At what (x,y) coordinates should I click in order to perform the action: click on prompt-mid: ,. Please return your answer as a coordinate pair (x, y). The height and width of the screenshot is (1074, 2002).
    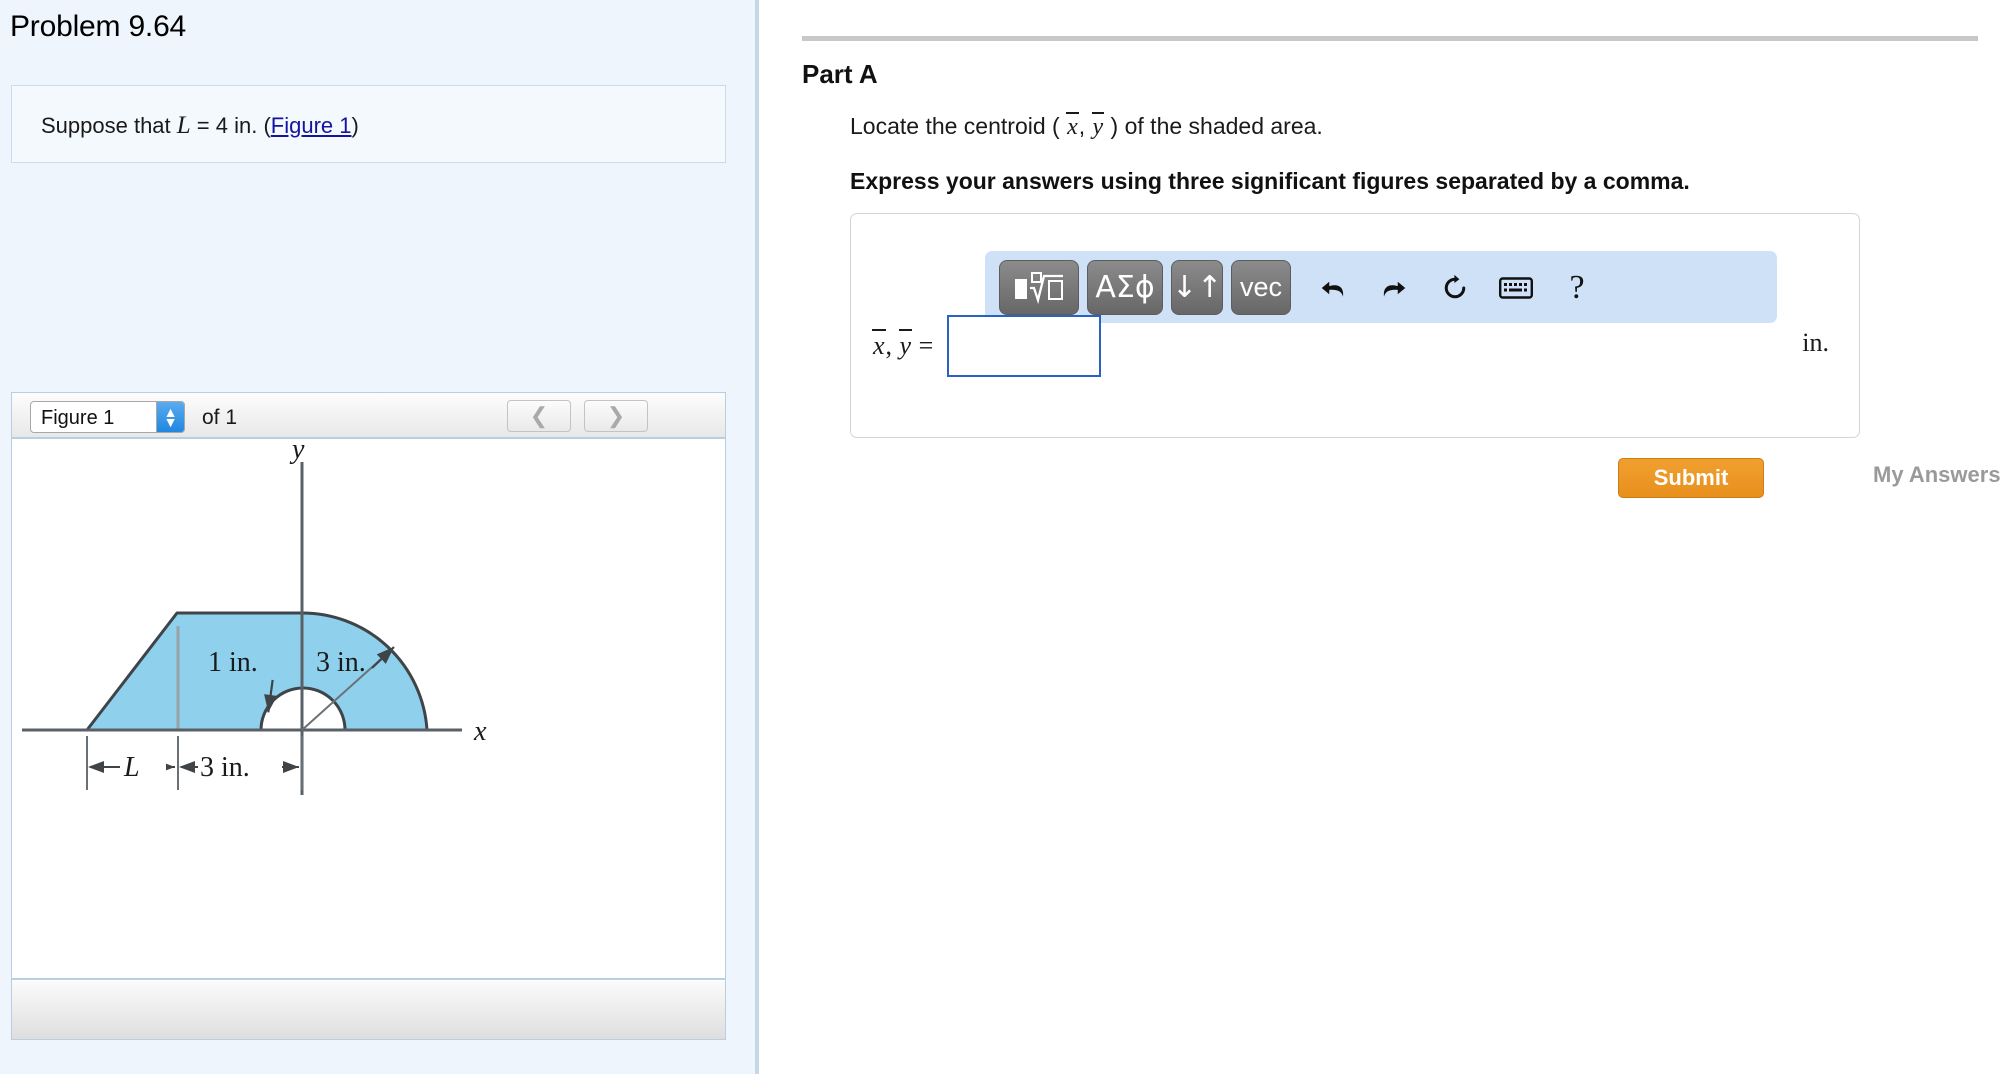
    Looking at the image, I should click on (1085, 126).